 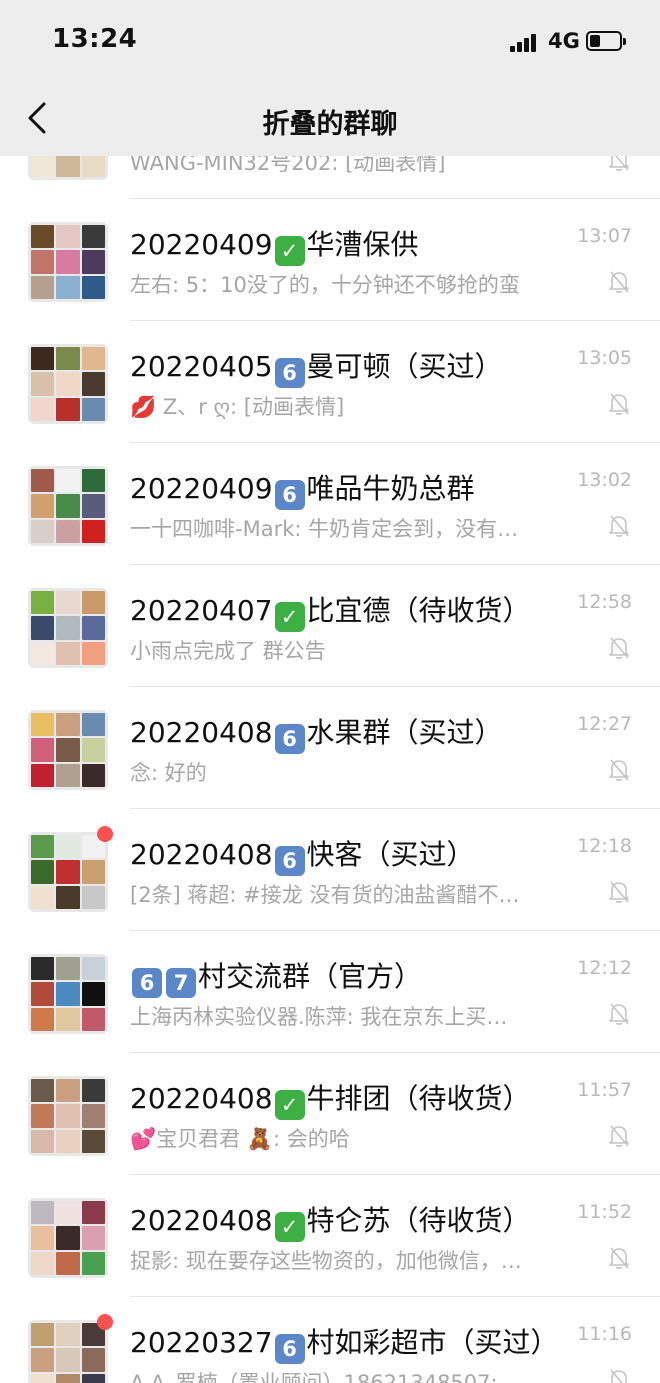 I want to click on chat-list-item: 20220408 6 水果群（买过） 念: 好的 12:27, so click(x=330, y=748).